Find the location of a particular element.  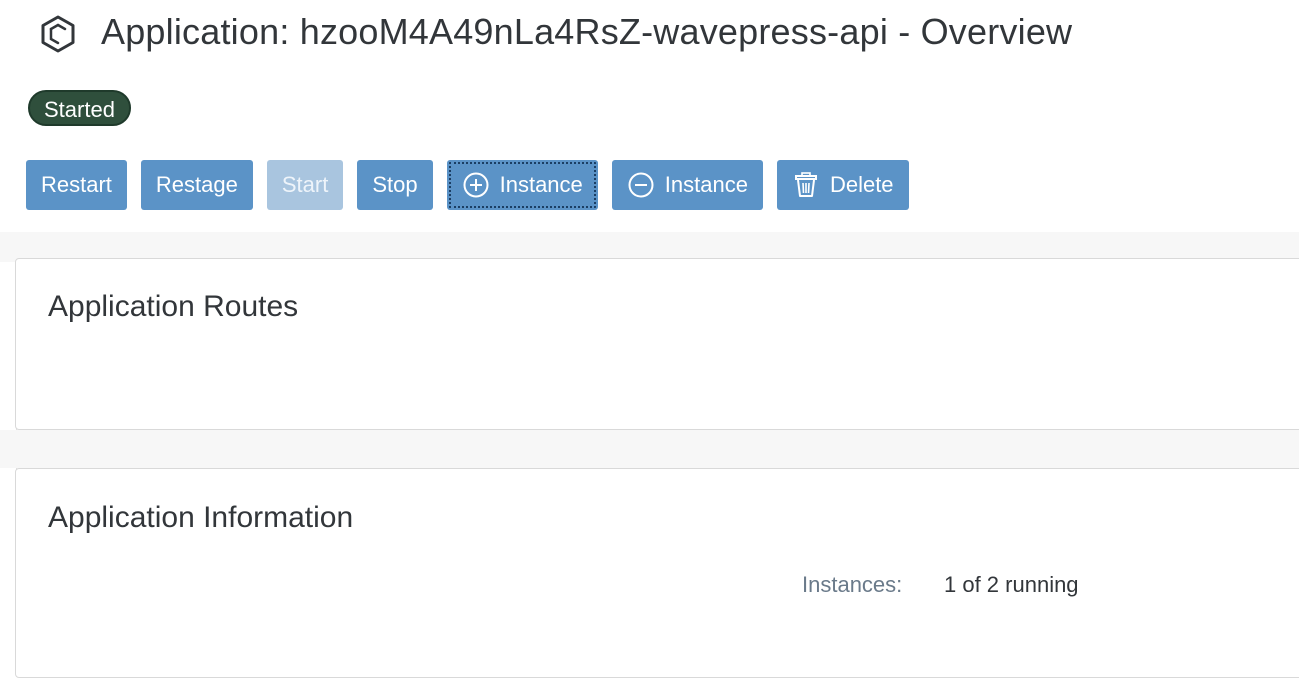

add-circle-icon is located at coordinates (476, 185).